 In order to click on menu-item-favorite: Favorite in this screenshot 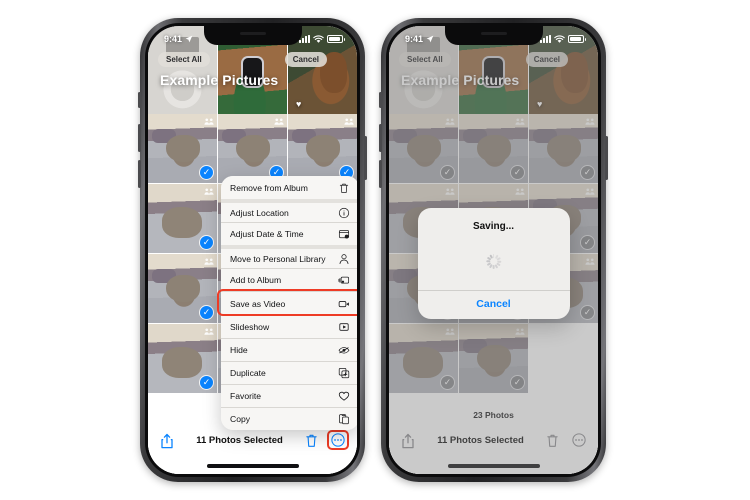, I will do `click(289, 395)`.